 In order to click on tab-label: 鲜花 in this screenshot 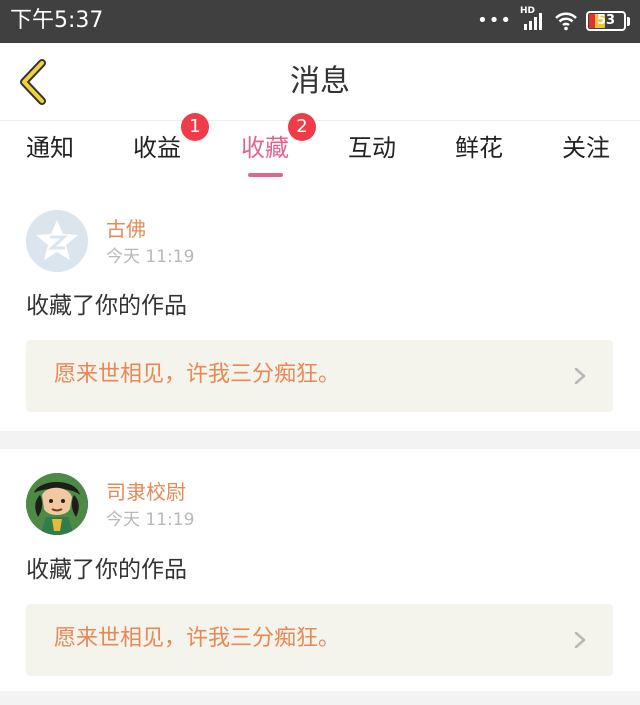, I will do `click(479, 148)`.